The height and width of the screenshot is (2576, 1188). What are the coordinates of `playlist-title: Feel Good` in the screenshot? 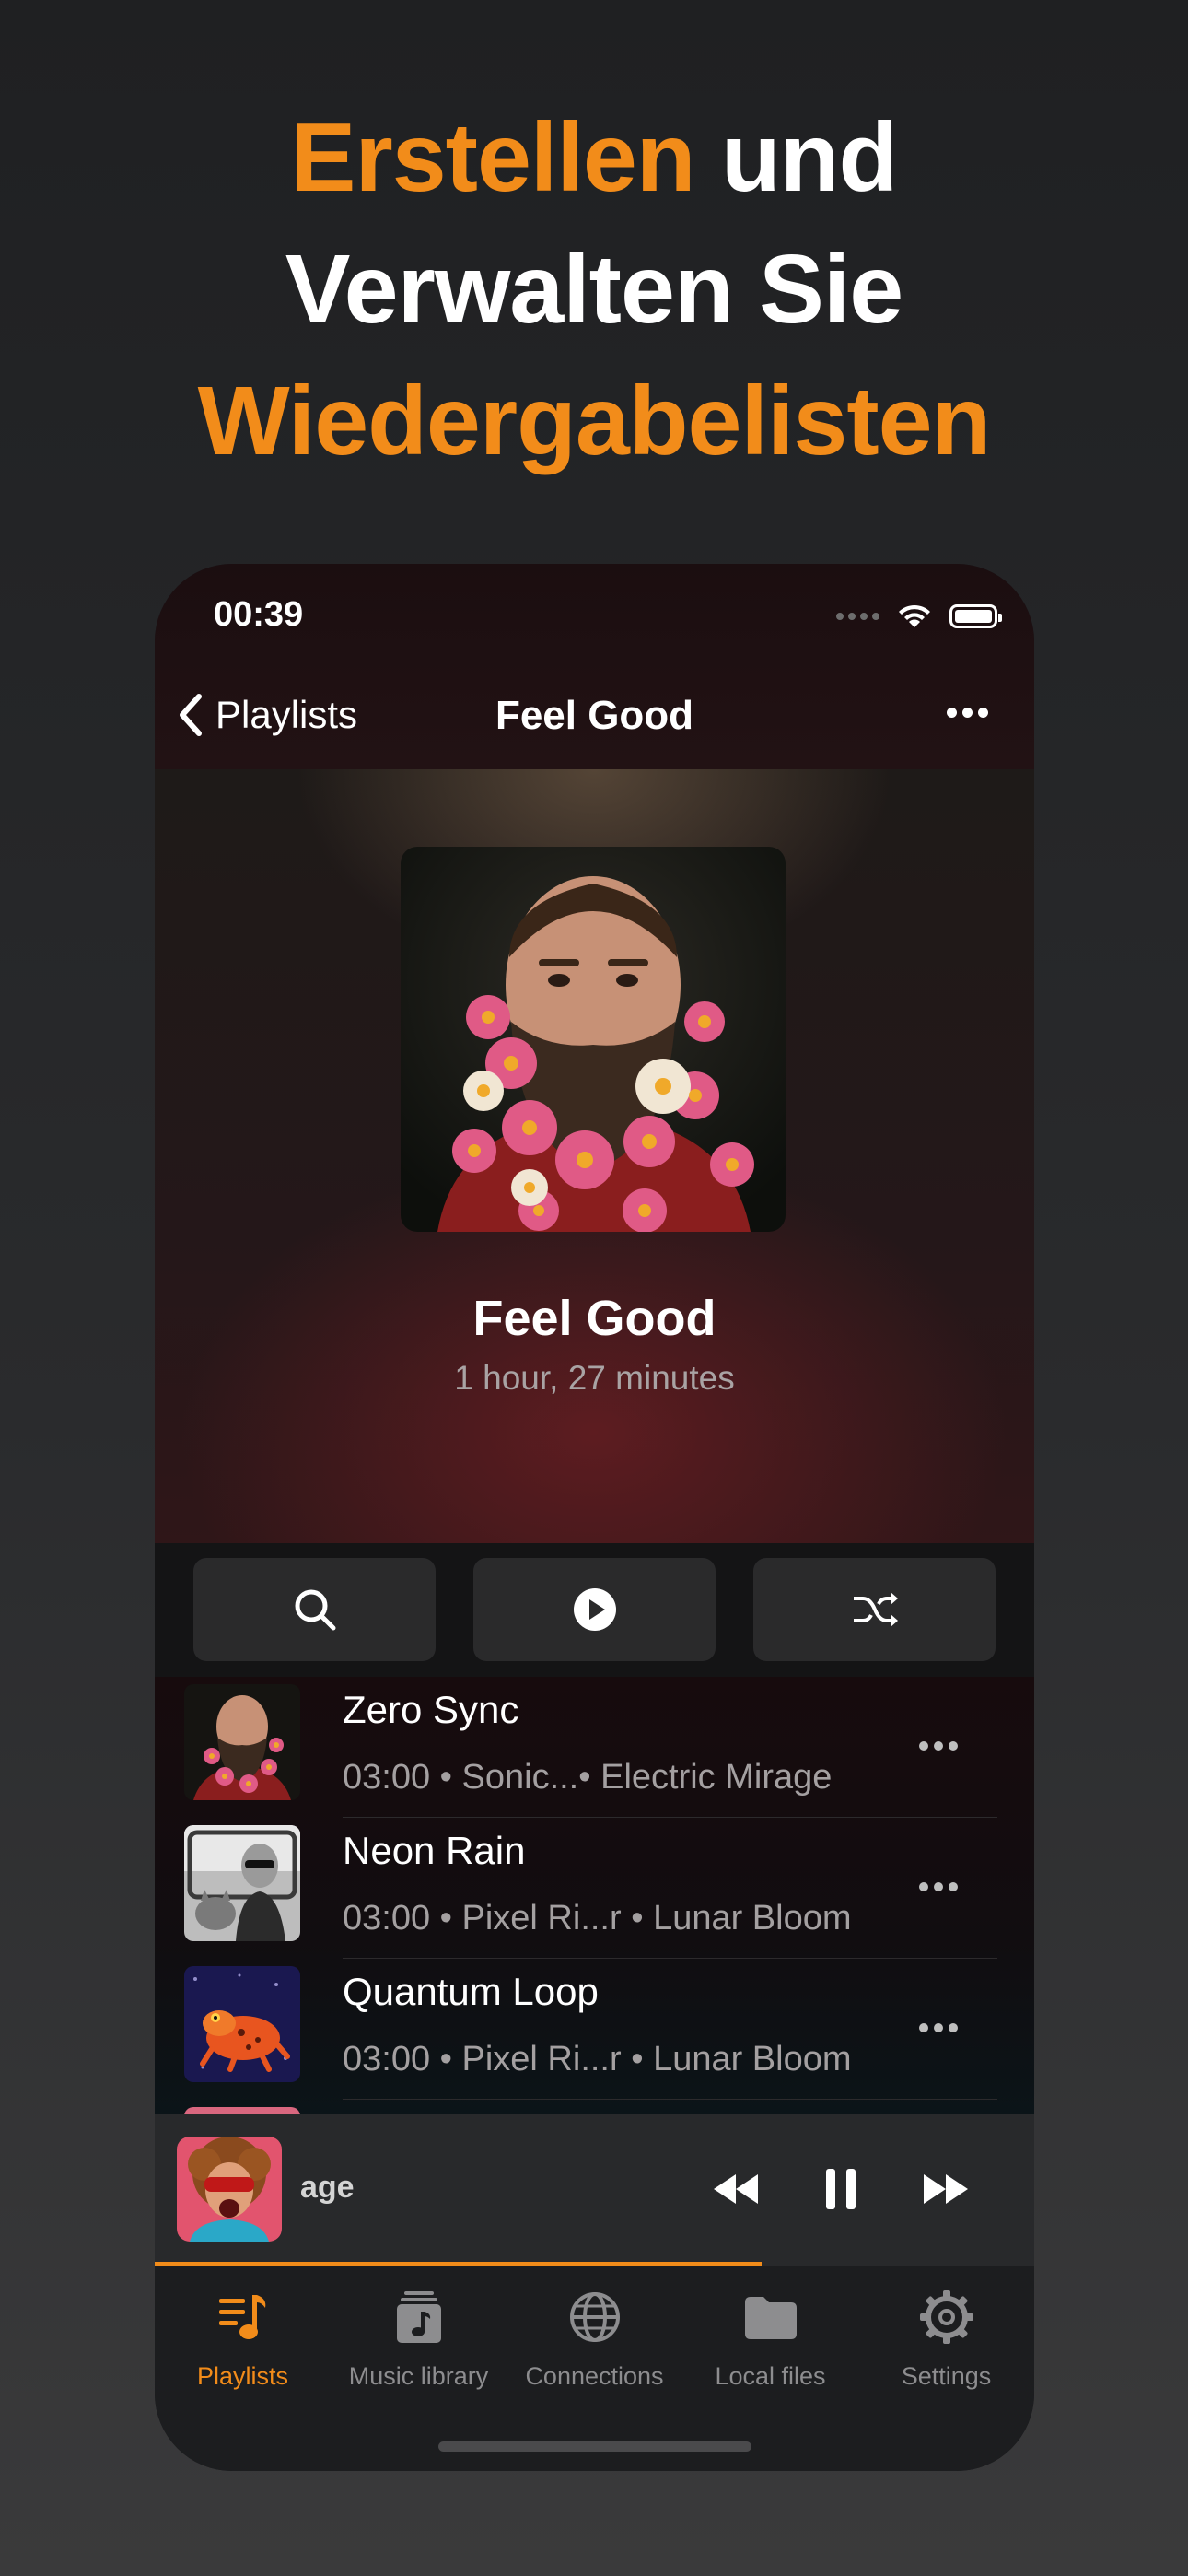 It's located at (594, 1318).